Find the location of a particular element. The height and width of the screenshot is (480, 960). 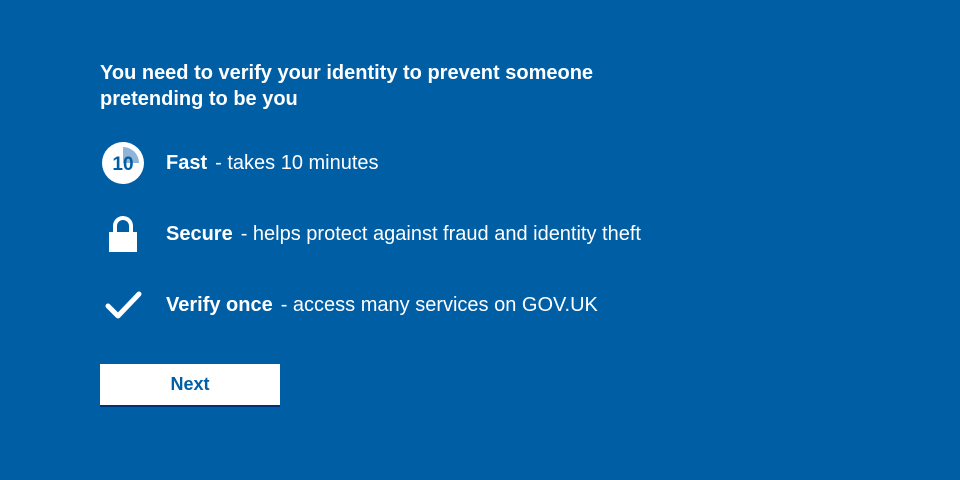

feature-title: Verify once is located at coordinates (219, 305).